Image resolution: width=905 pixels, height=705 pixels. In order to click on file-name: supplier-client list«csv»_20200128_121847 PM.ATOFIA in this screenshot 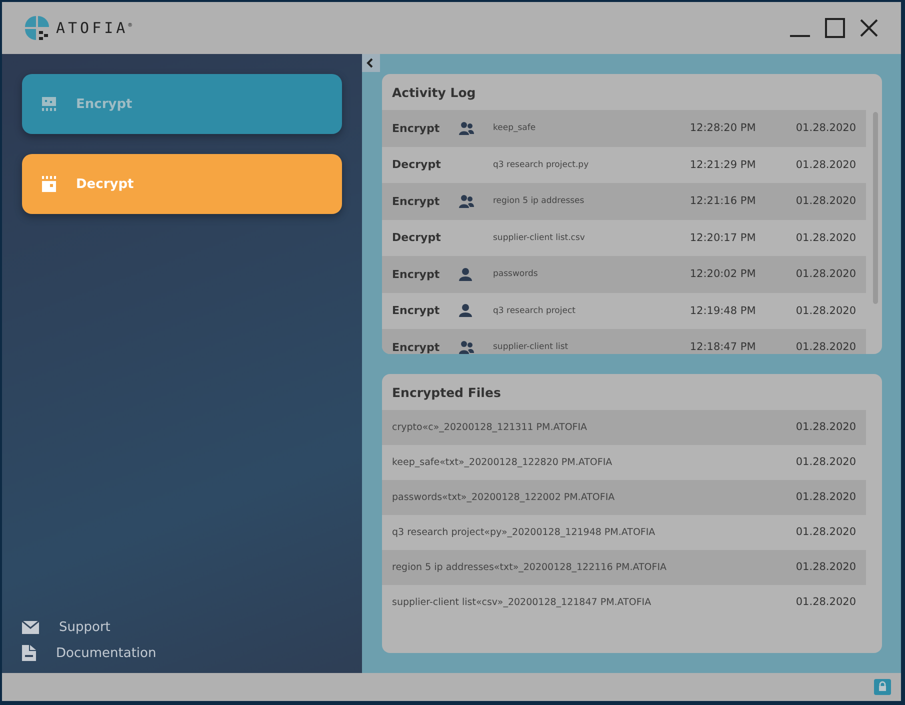, I will do `click(522, 602)`.